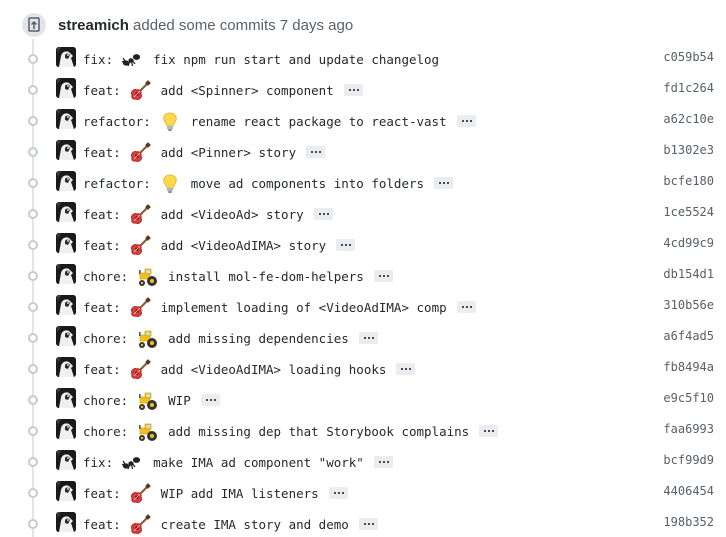 This screenshot has width=726, height=537. I want to click on ant-emoji-icon, so click(132, 463).